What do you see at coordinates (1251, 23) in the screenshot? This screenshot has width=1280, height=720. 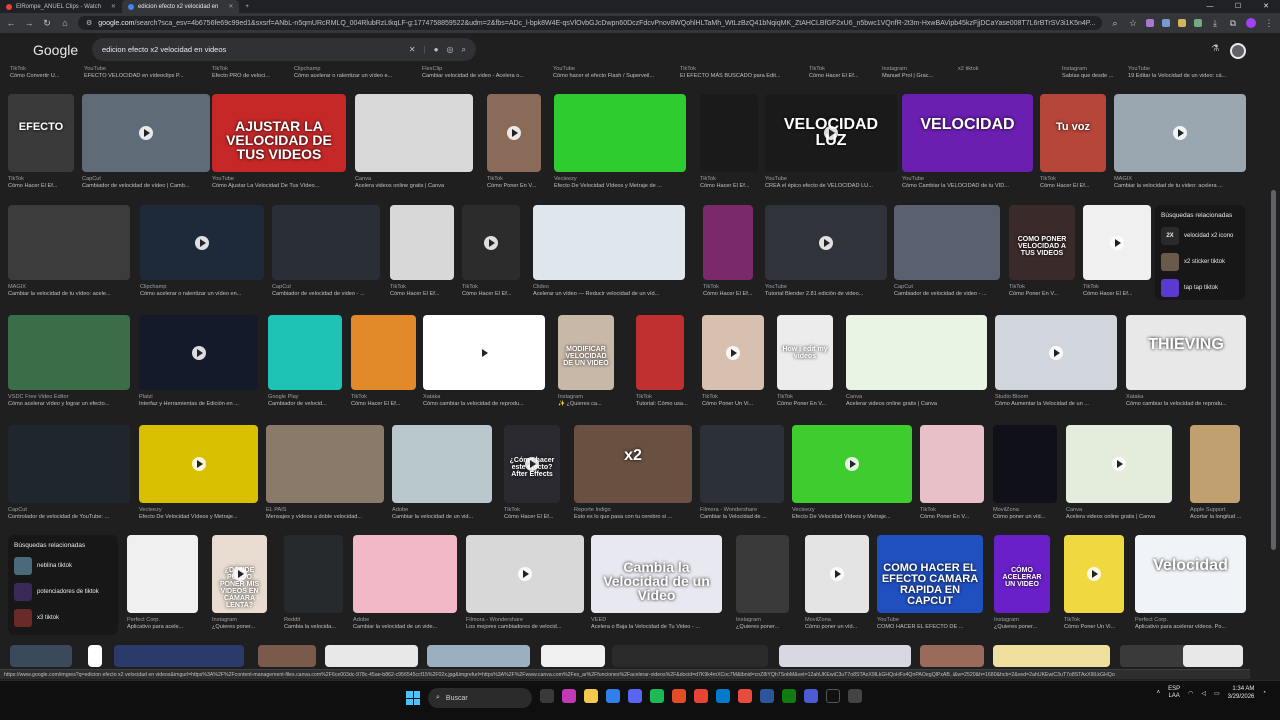 I see `profile-avatar` at bounding box center [1251, 23].